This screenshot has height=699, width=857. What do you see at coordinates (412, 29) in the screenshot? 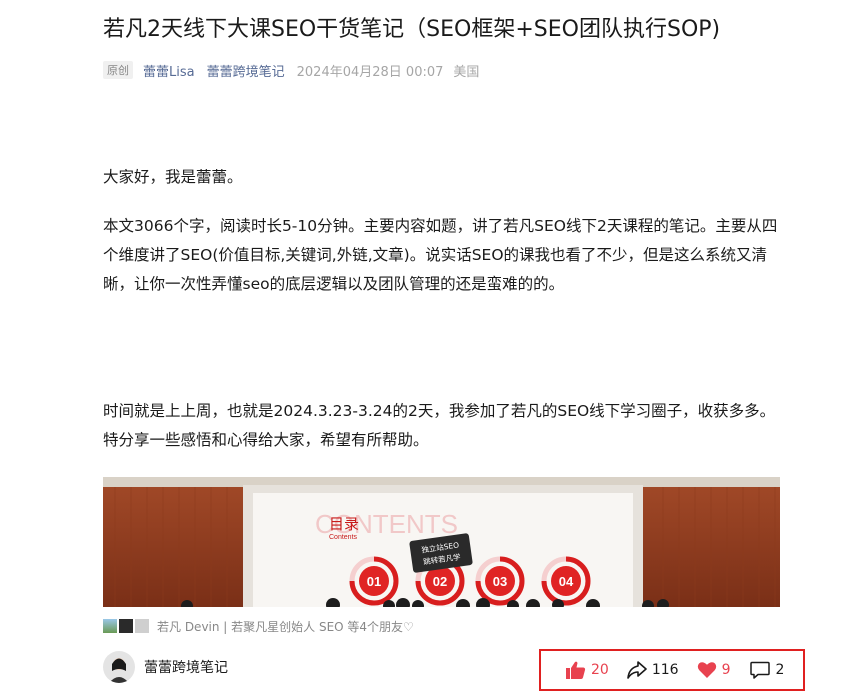
I see `article-title: 若凡2天线下大课SEO干货笔记（SEO框架+SEO团队执行SOP)` at bounding box center [412, 29].